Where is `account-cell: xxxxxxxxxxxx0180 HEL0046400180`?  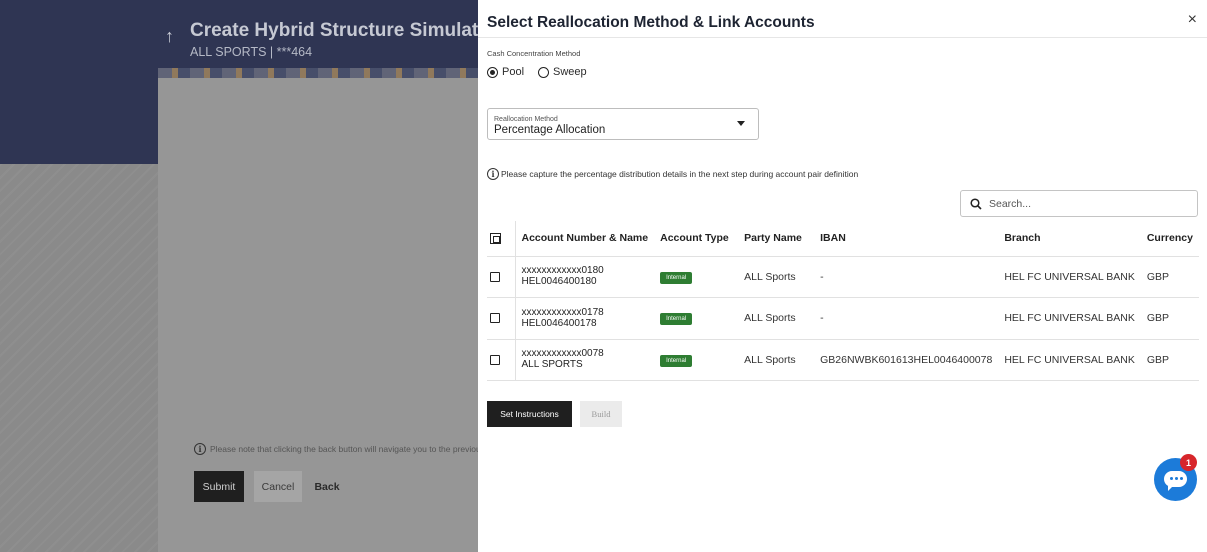 account-cell: xxxxxxxxxxxx0180 HEL0046400180 is located at coordinates (585, 277).